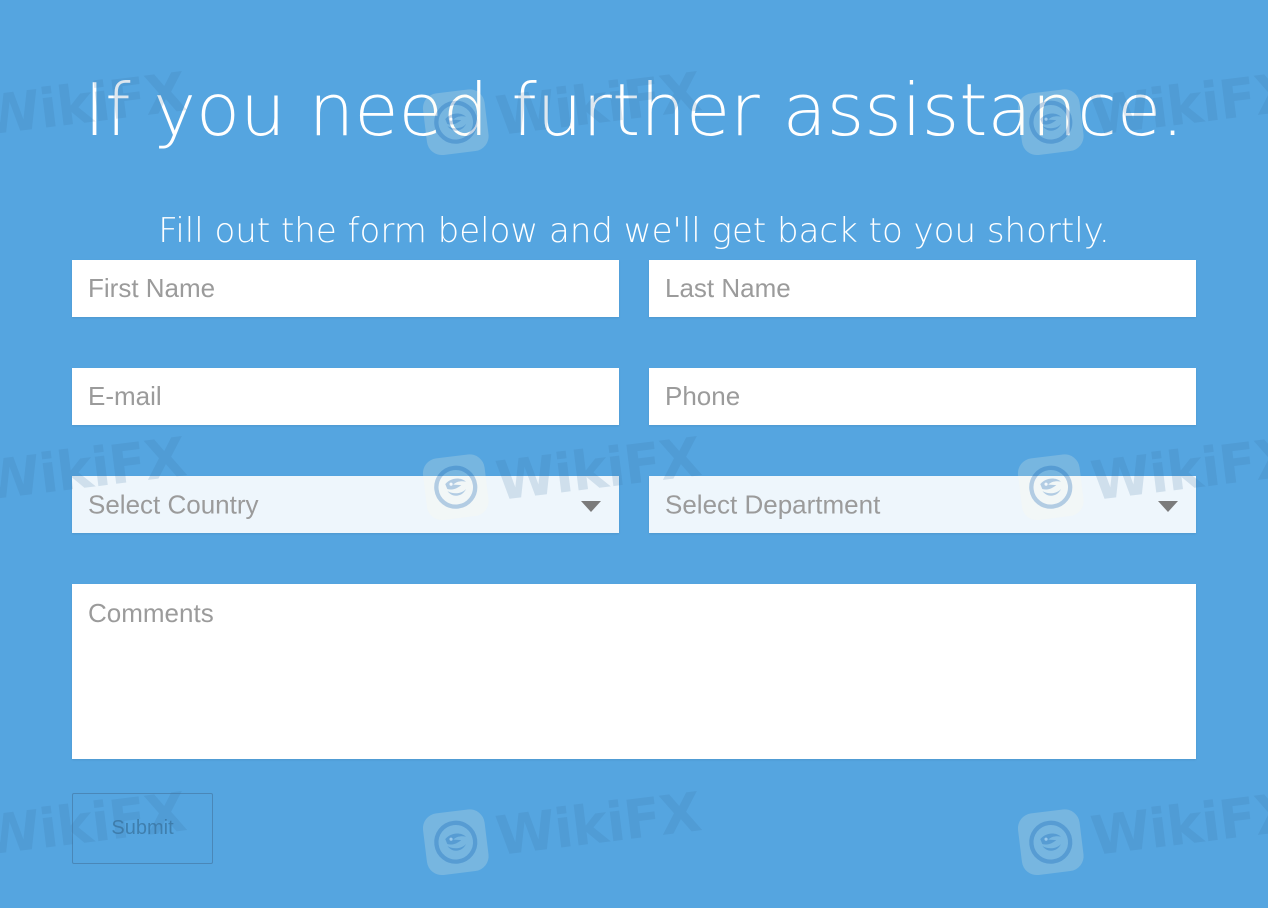  I want to click on field-group-last-name, so click(922, 288).